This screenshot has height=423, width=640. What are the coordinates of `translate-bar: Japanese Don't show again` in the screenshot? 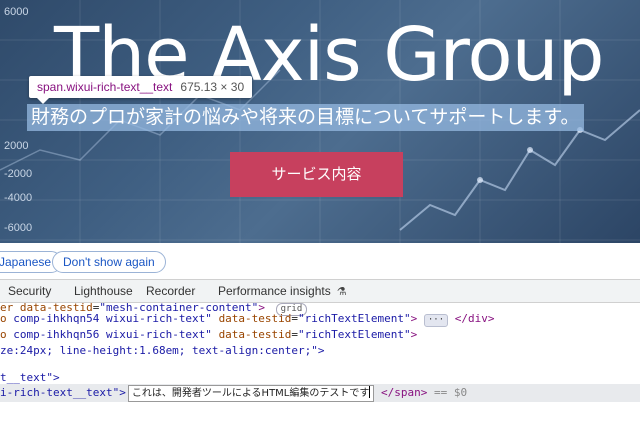 It's located at (320, 261).